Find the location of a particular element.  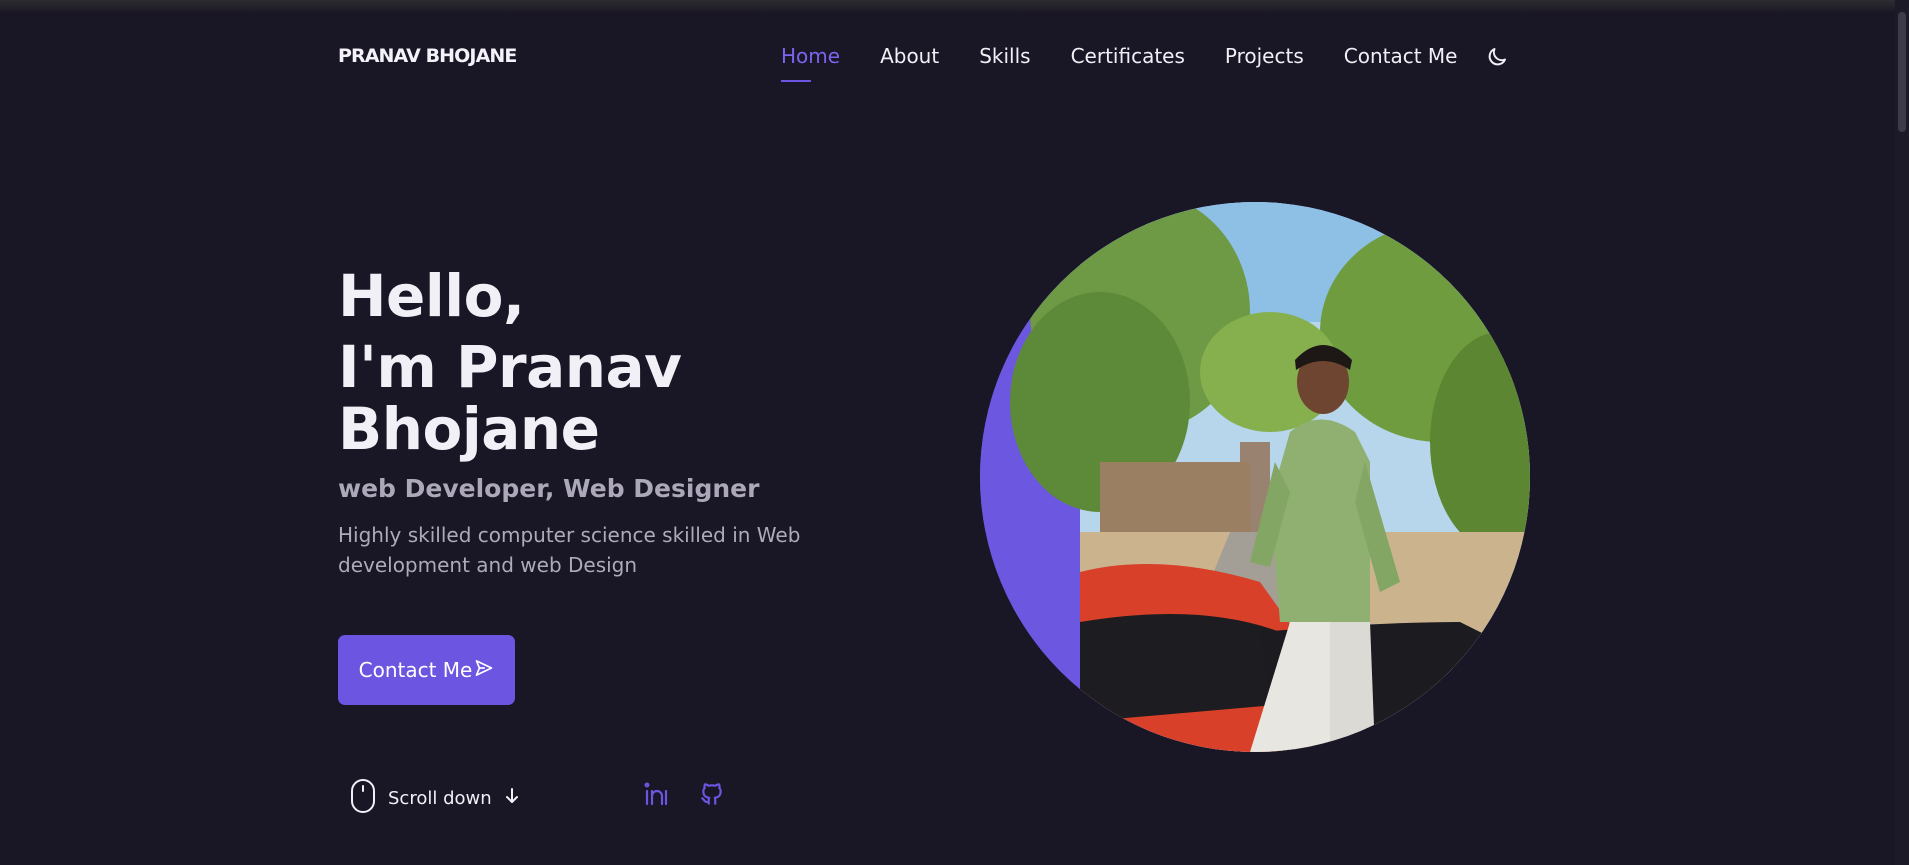

nav-skills: Skills is located at coordinates (1004, 63).